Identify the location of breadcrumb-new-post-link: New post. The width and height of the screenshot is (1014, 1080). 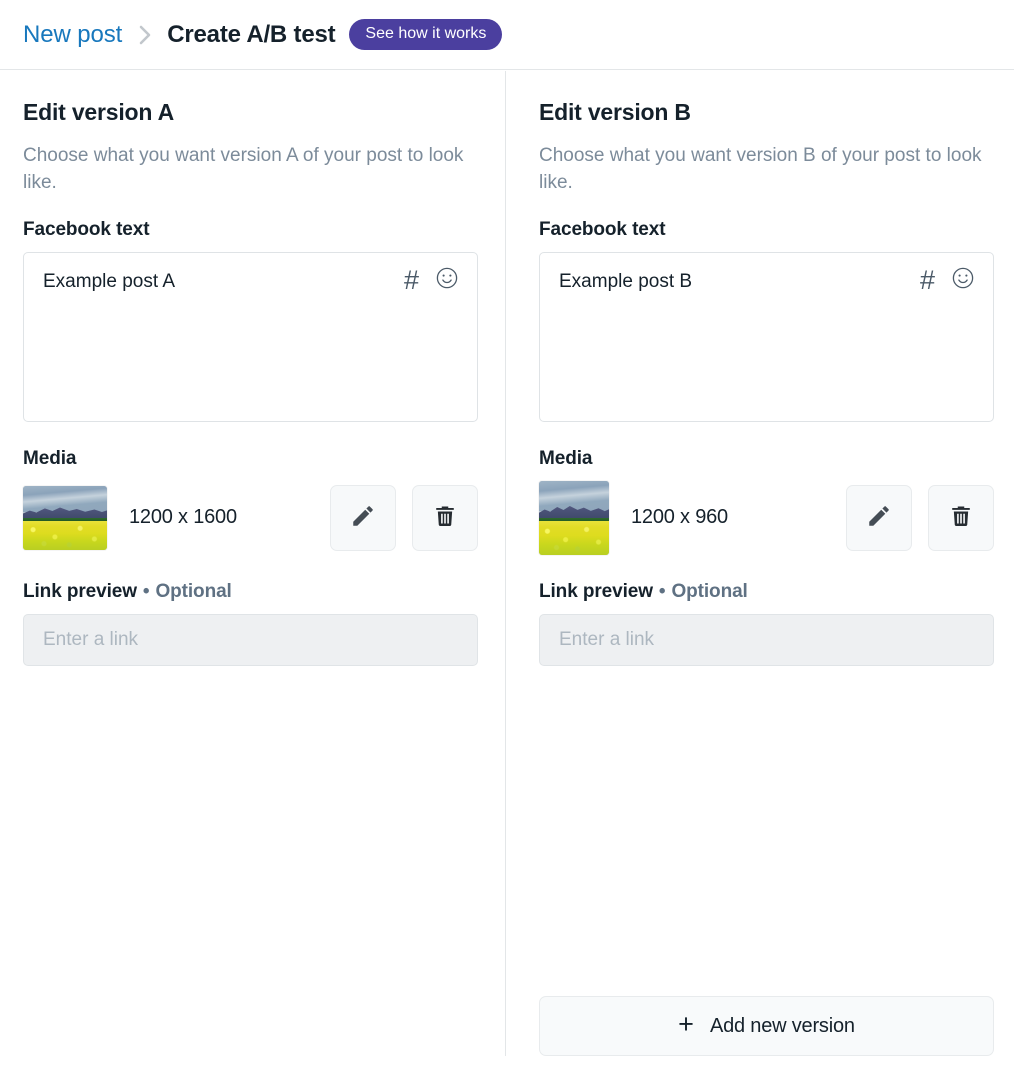
(72, 35).